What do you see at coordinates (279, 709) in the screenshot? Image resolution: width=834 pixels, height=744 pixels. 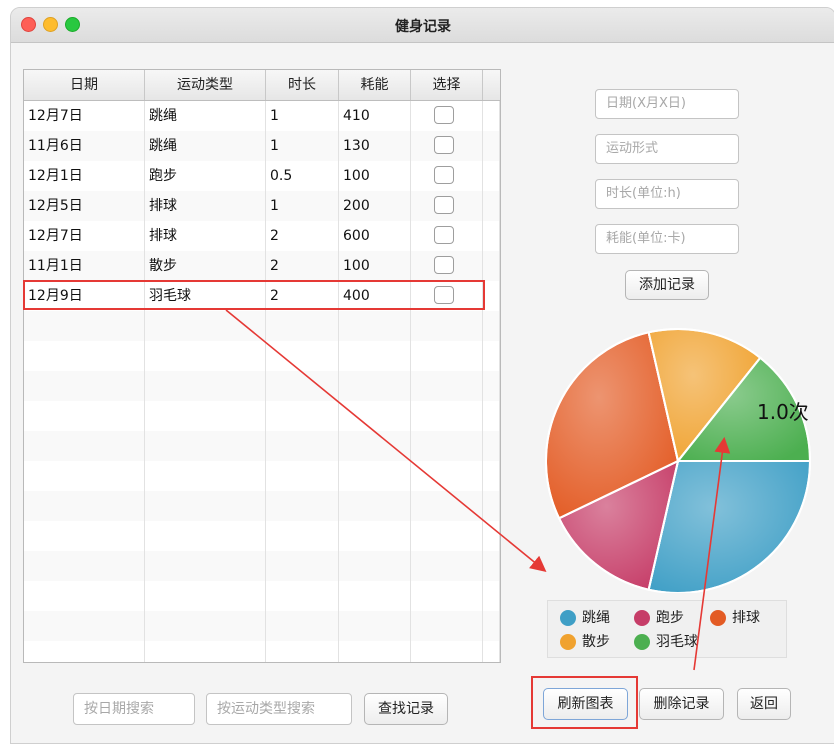 I see `type-search-input: 按运动类型搜索` at bounding box center [279, 709].